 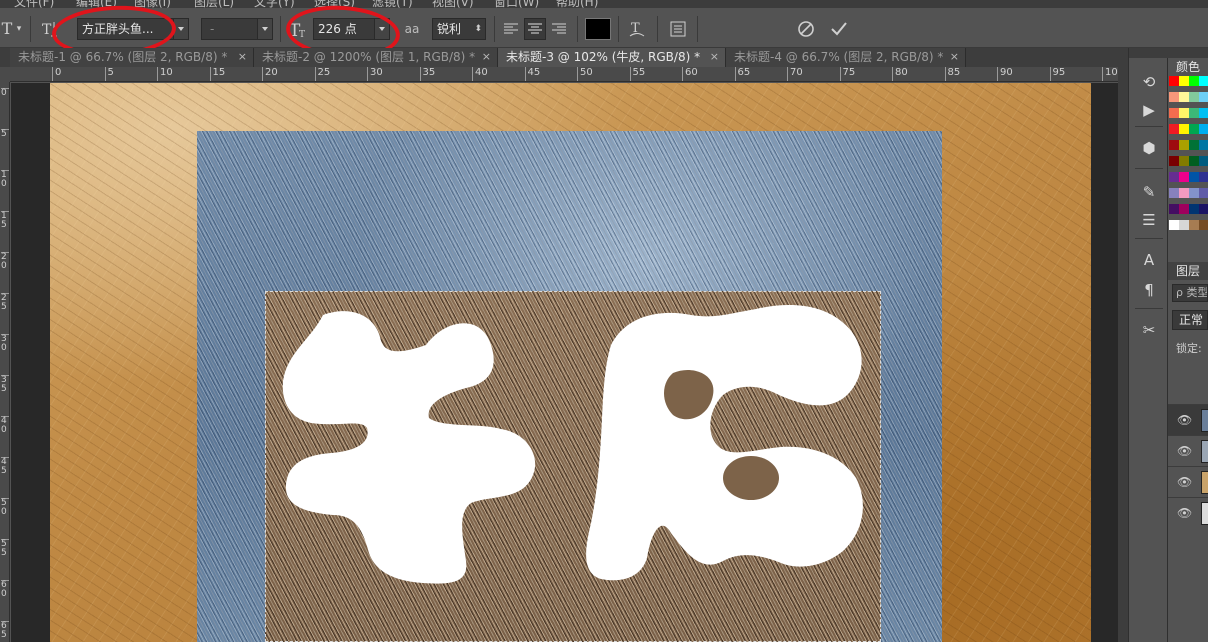 I want to click on commit-edits-button, so click(x=839, y=29).